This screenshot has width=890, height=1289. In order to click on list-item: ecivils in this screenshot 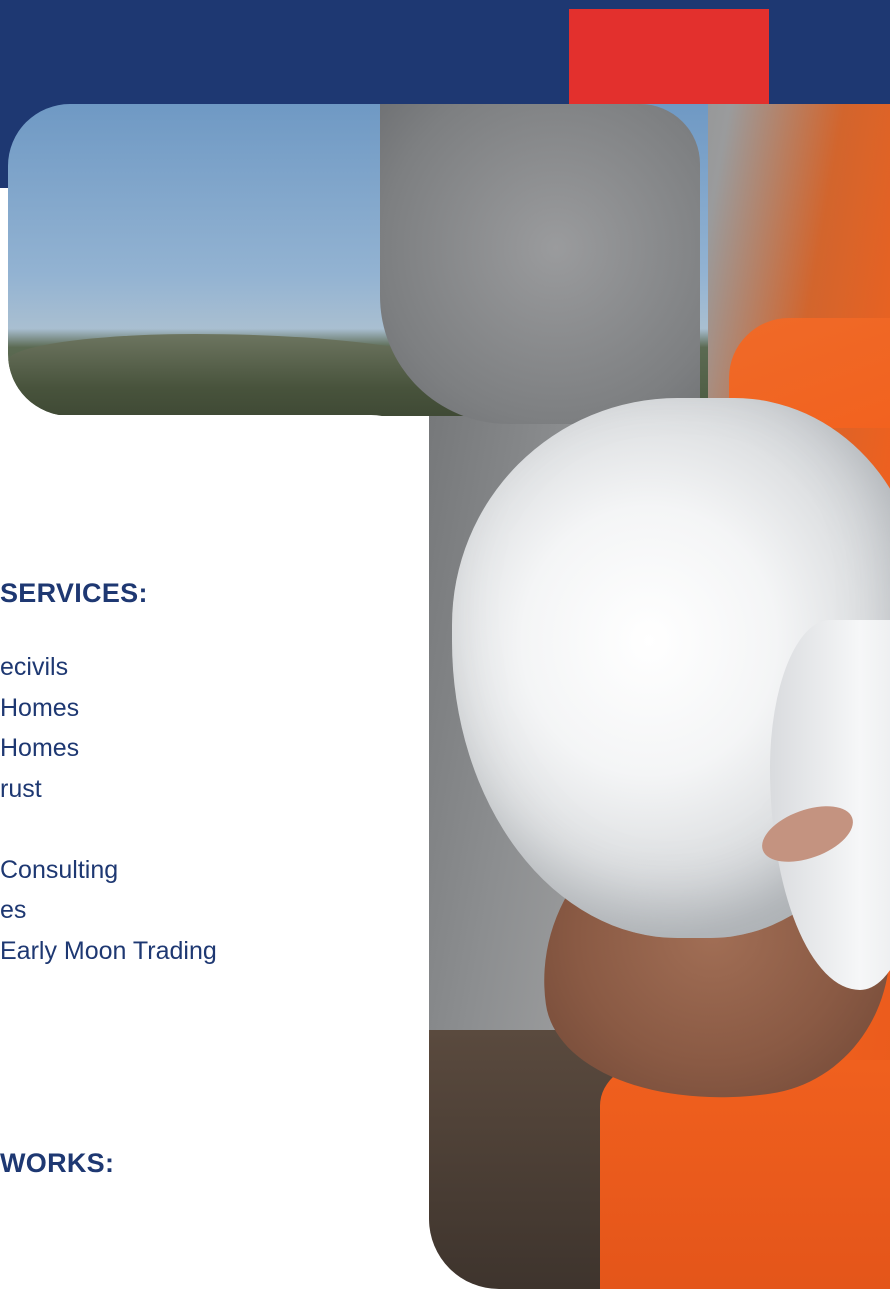, I will do `click(34, 667)`.